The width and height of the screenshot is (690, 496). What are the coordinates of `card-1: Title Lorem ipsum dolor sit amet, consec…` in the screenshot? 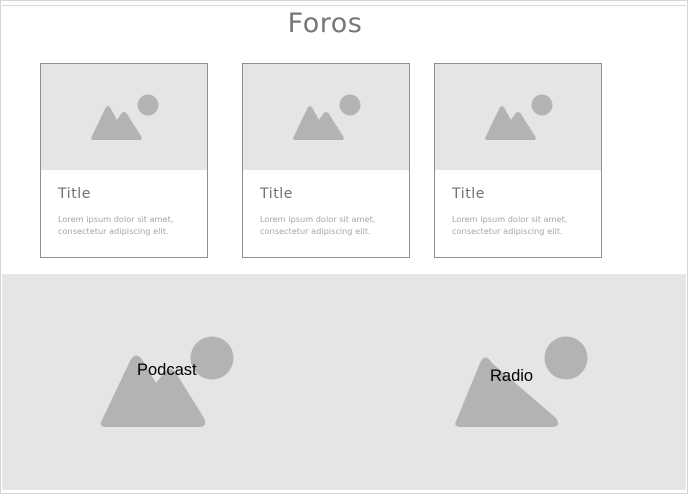 It's located at (124, 160).